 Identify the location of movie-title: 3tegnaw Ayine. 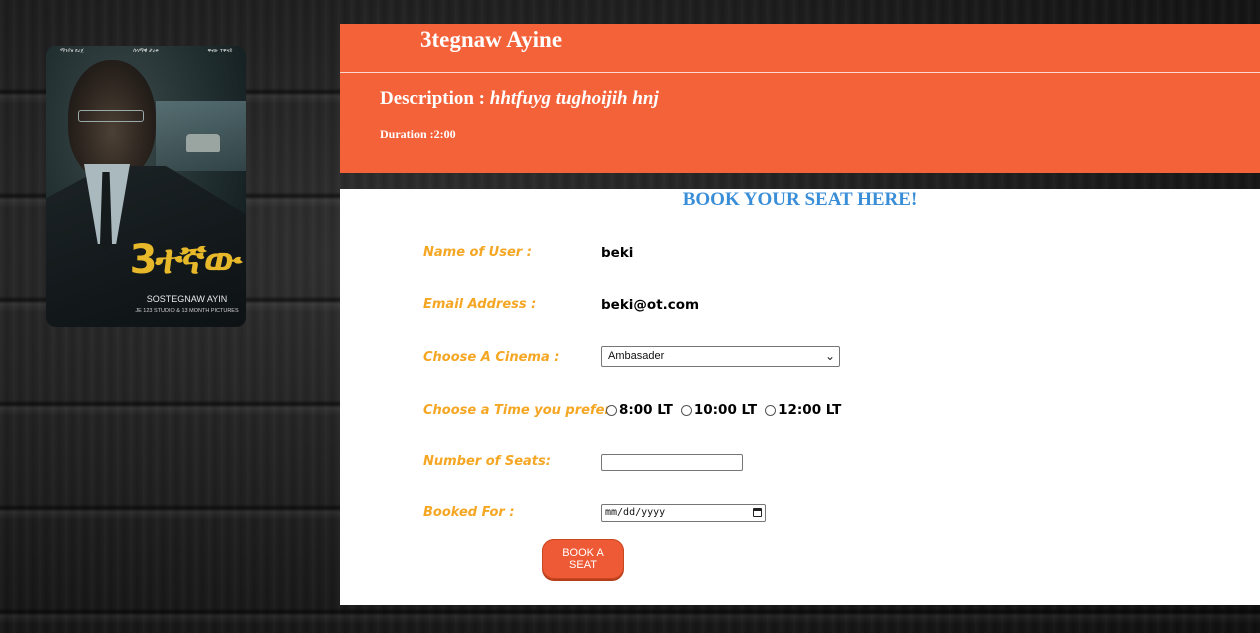
(491, 39).